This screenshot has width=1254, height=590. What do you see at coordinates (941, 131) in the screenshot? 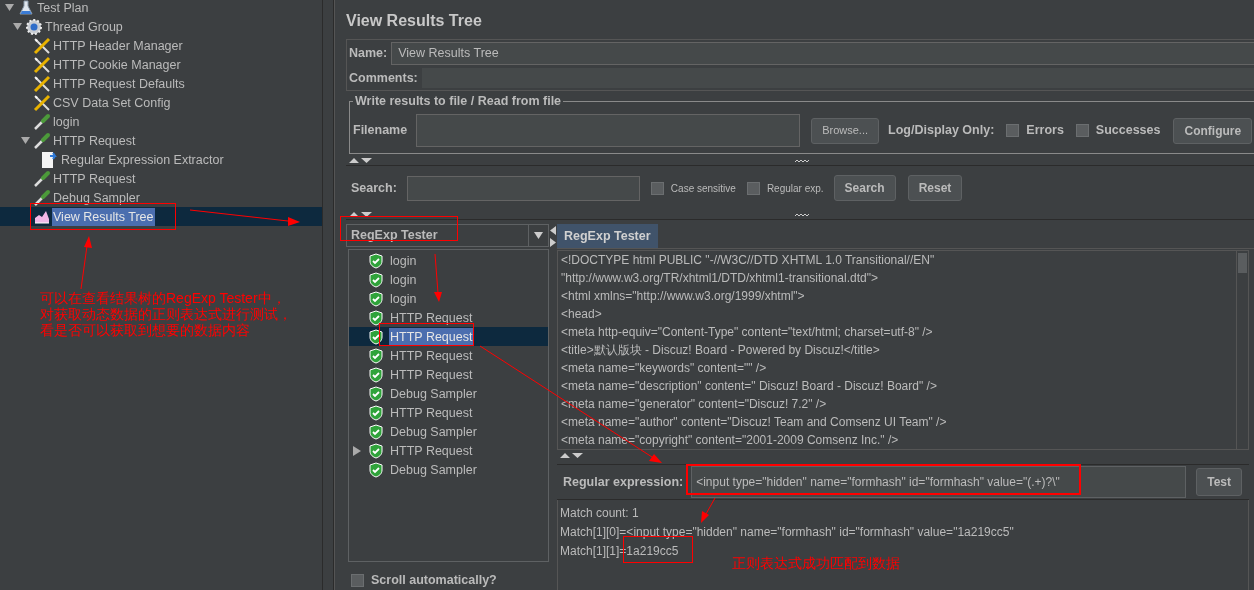
I see `field-label: Log/Display Only:` at bounding box center [941, 131].